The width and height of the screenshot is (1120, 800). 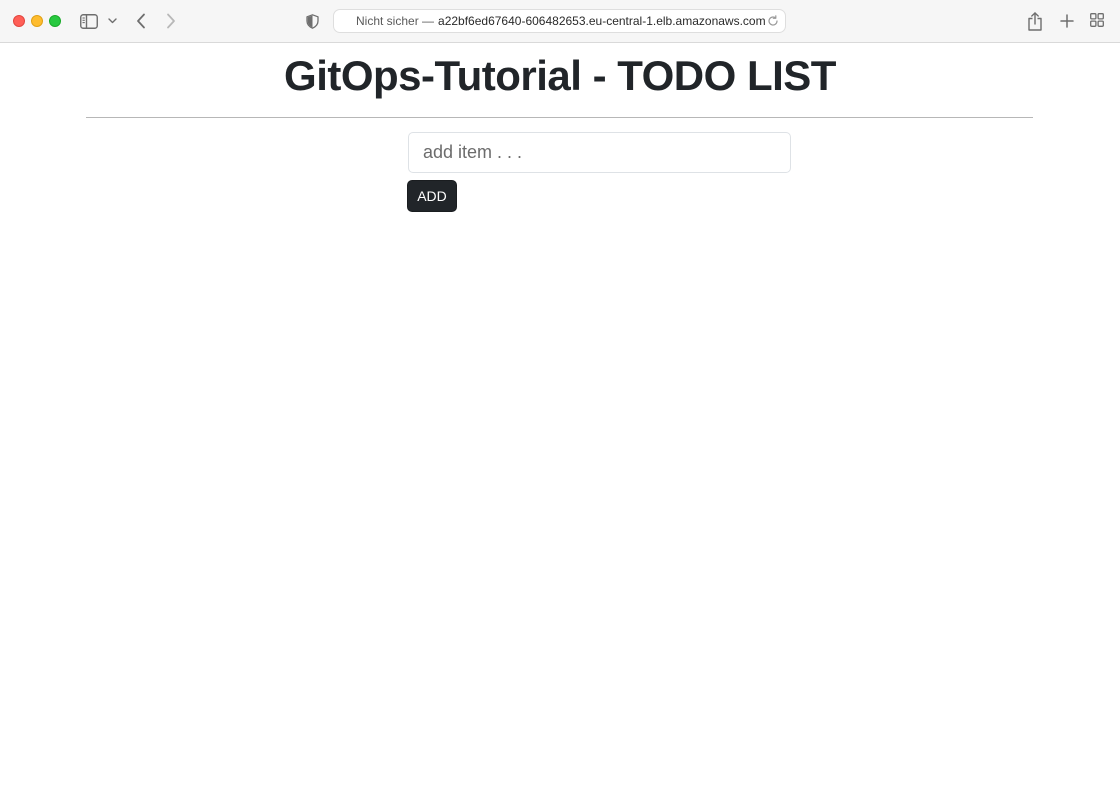 I want to click on page-title: GitOps-Tutorial - TODO LIST, so click(x=560, y=75).